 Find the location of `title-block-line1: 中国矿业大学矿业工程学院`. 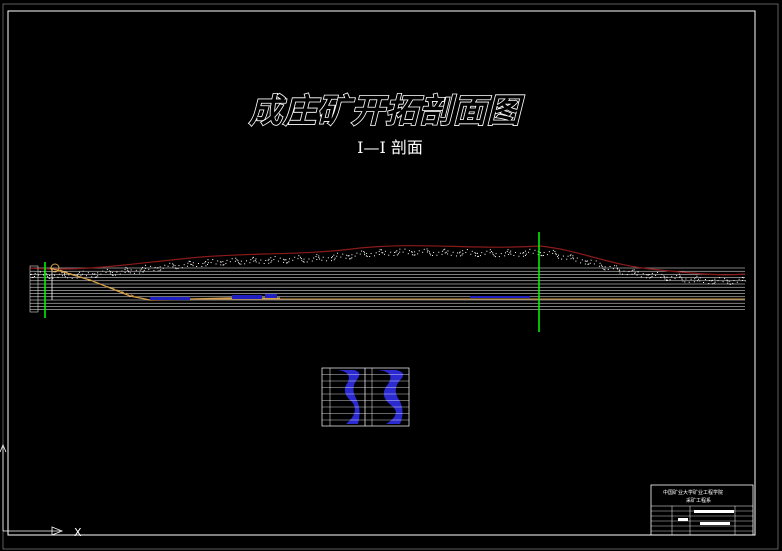

title-block-line1: 中国矿业大学矿业工程学院 is located at coordinates (693, 493).